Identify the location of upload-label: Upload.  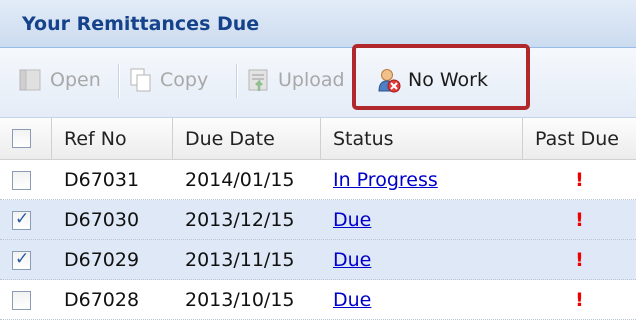
(311, 80).